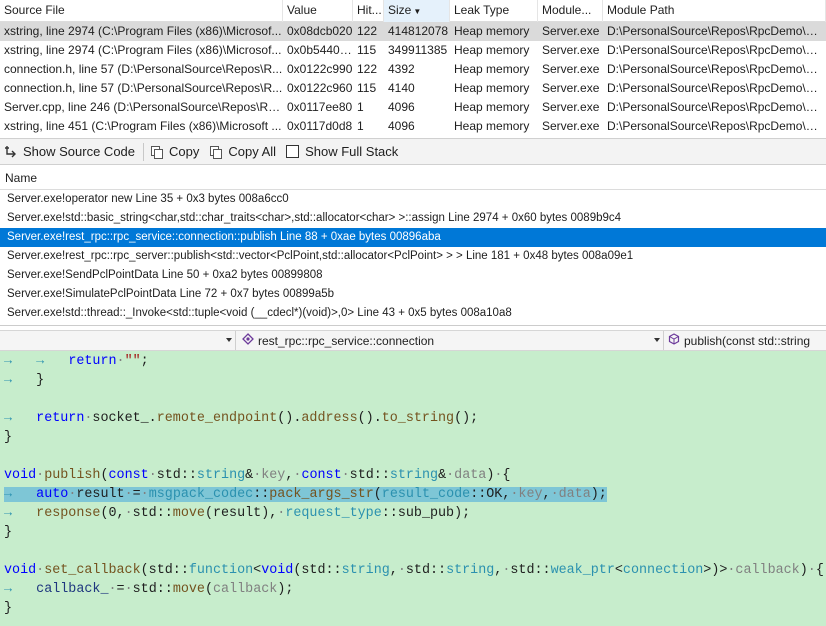  I want to click on sort-descending-icon: ▼, so click(417, 11).